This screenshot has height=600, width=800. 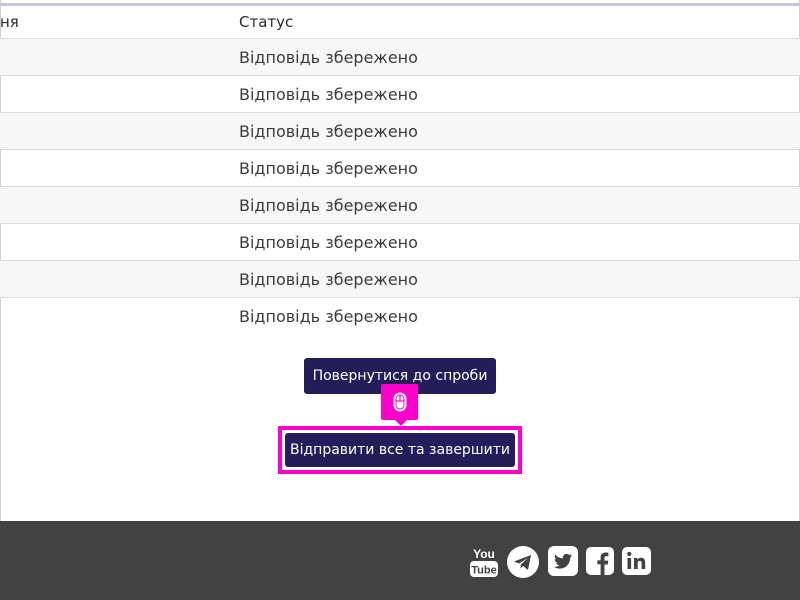 I want to click on table-header-row: ня Статус, so click(x=400, y=22).